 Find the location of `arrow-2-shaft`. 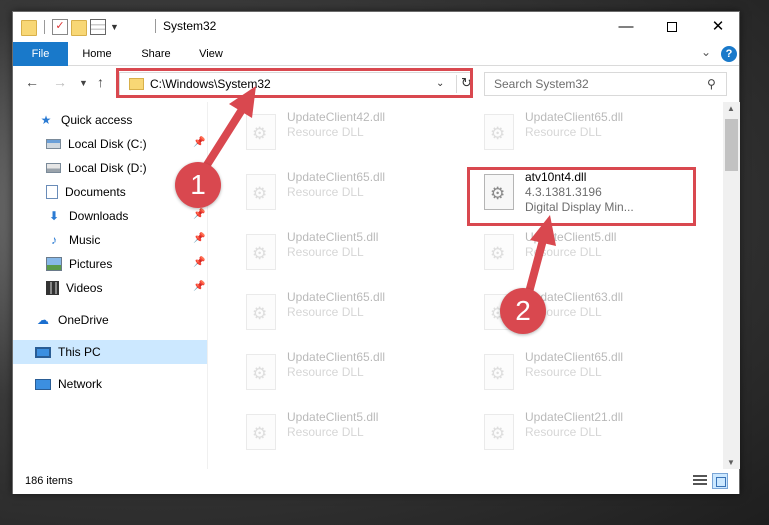

arrow-2-shaft is located at coordinates (535, 268).